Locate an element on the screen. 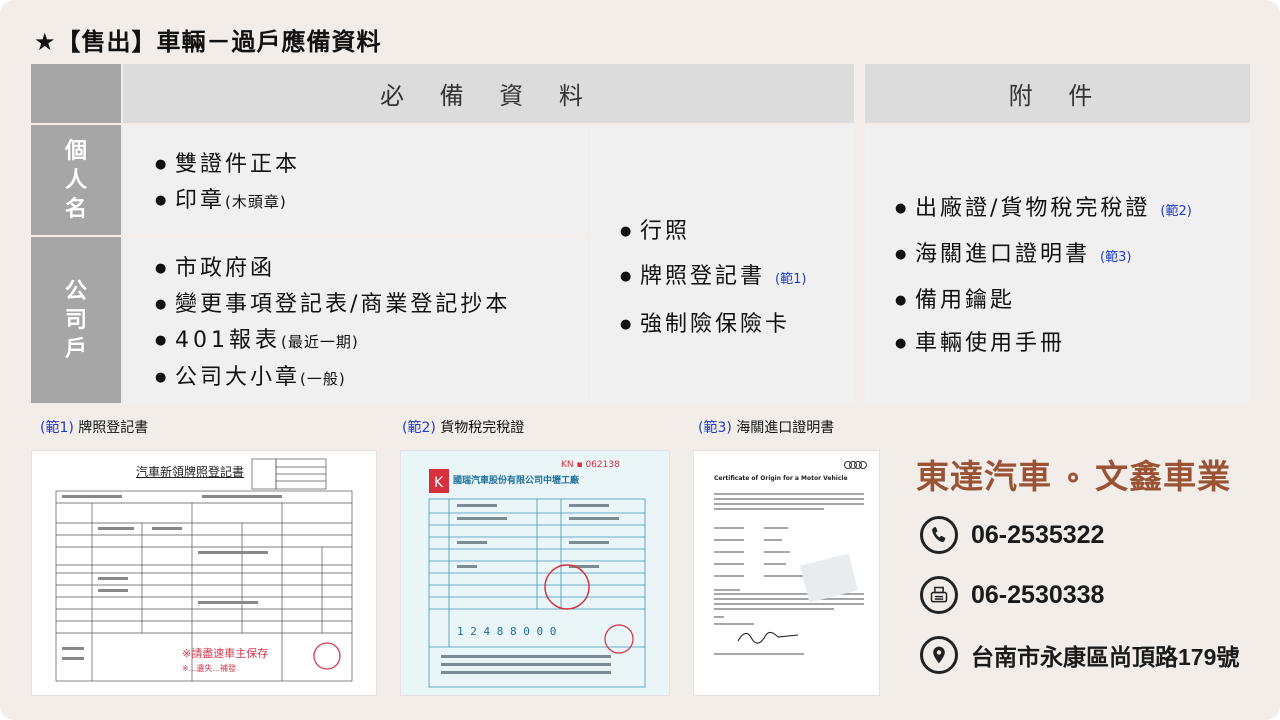  tax-form-graphic: K KN ▪ 062138 1 2 4 8 8 0 0 0 is located at coordinates (537, 574).